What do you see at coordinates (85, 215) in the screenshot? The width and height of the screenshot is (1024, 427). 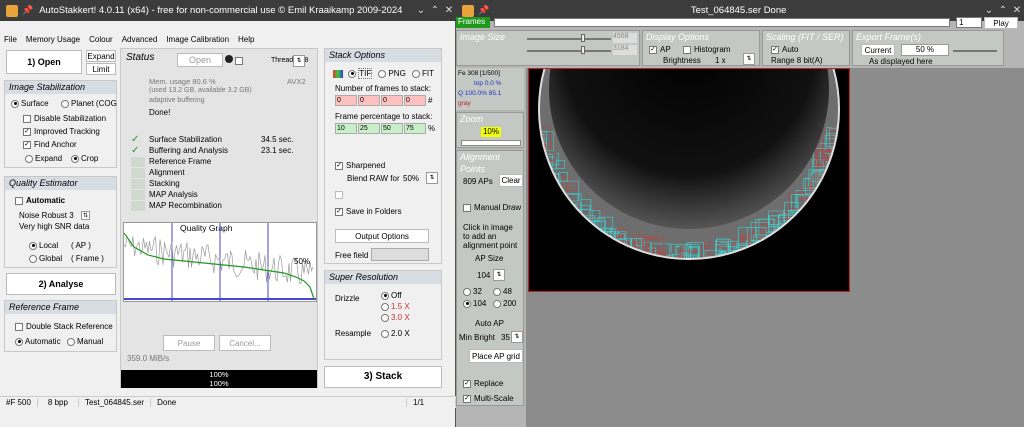 I see `noise-stepper: ⇅` at bounding box center [85, 215].